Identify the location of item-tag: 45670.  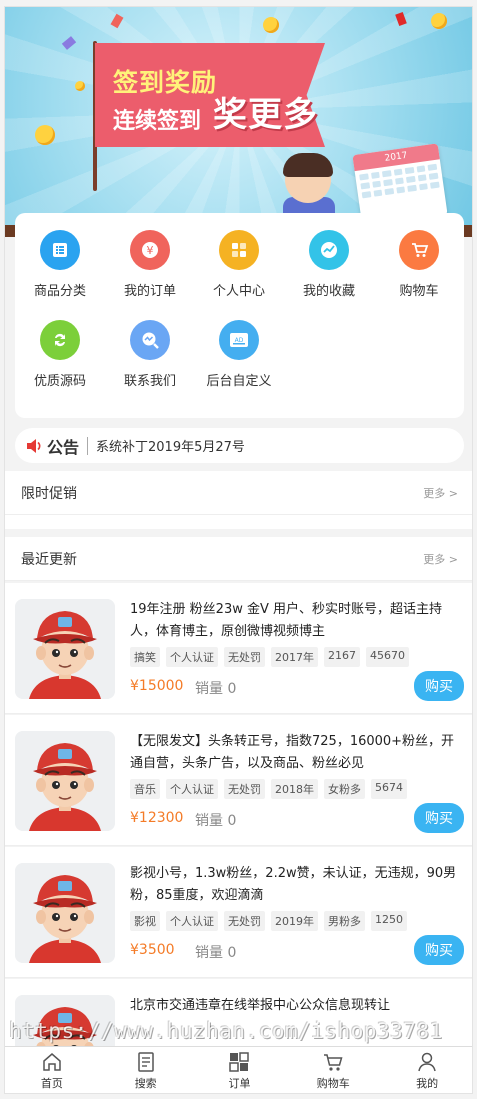
(387, 657).